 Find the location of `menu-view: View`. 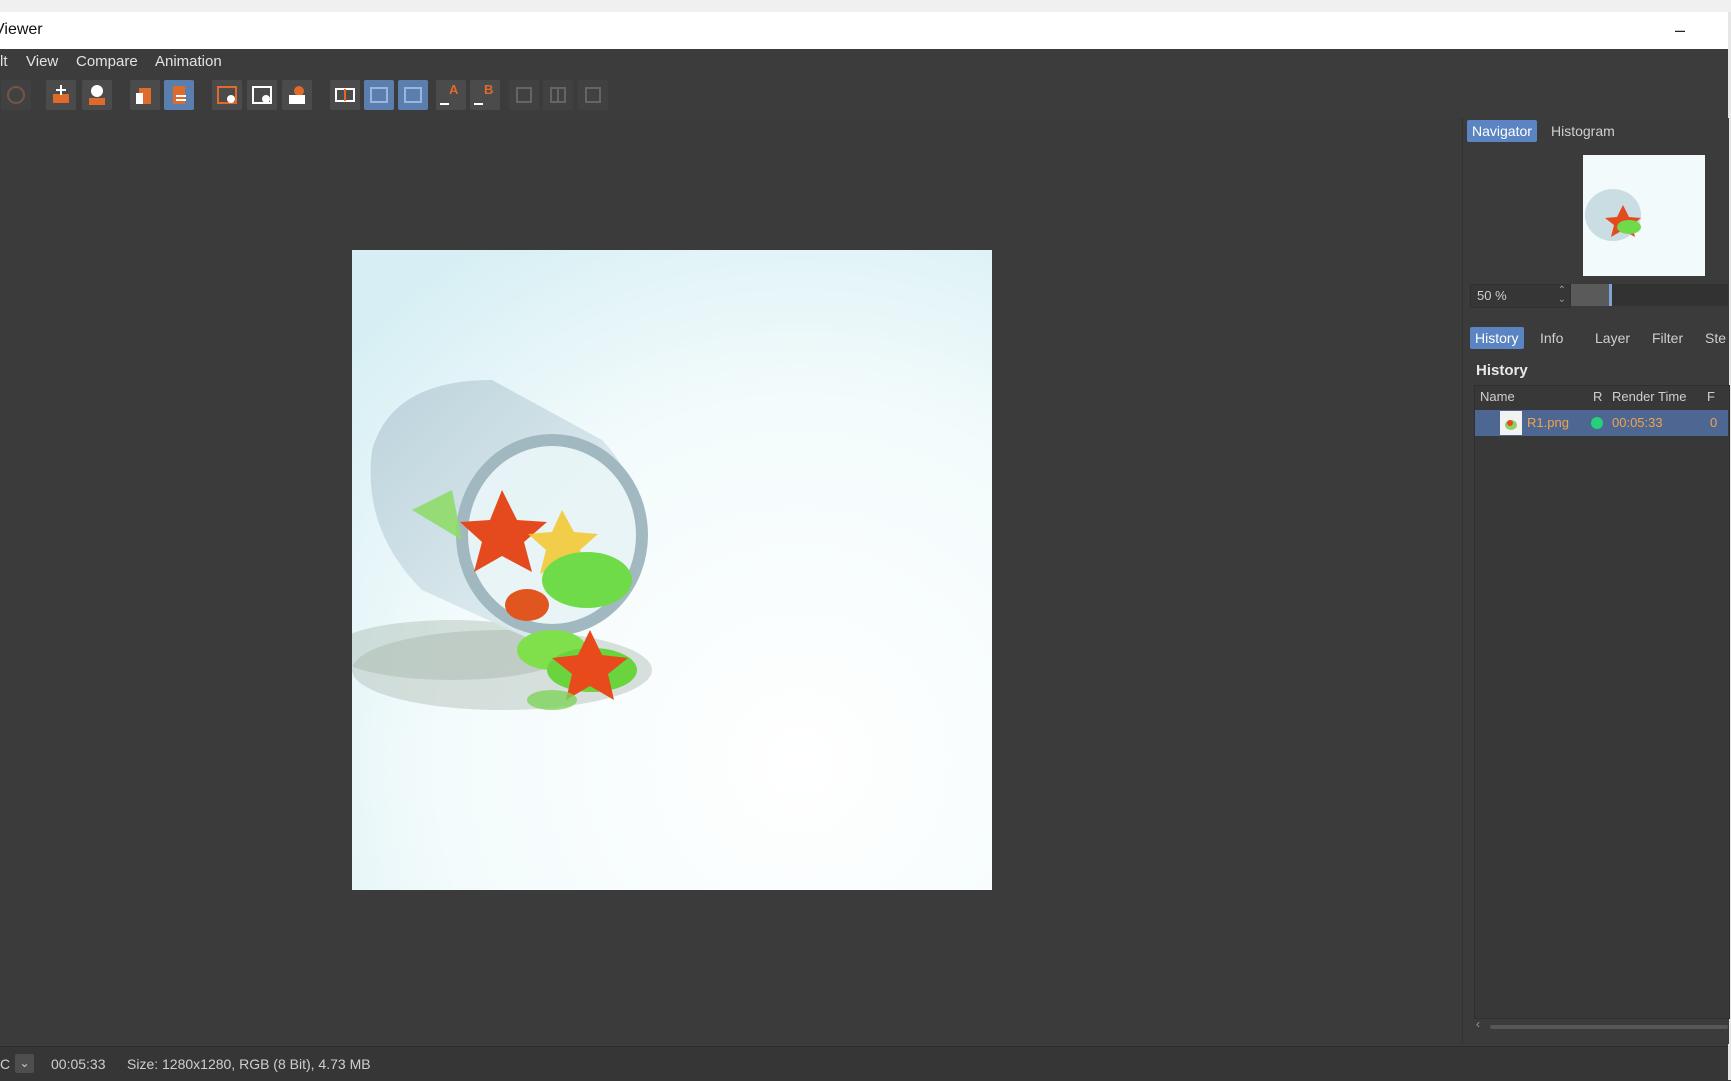

menu-view: View is located at coordinates (42, 61).